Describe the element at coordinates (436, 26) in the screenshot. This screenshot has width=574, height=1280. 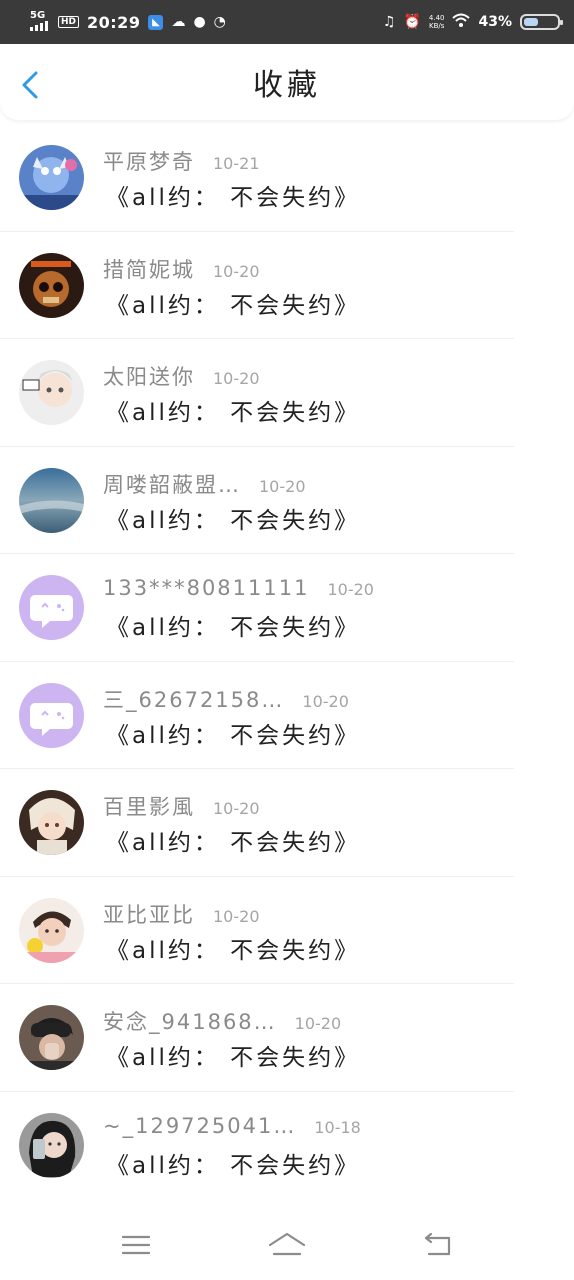
I see `net-speed-unit: KB/s` at that location.